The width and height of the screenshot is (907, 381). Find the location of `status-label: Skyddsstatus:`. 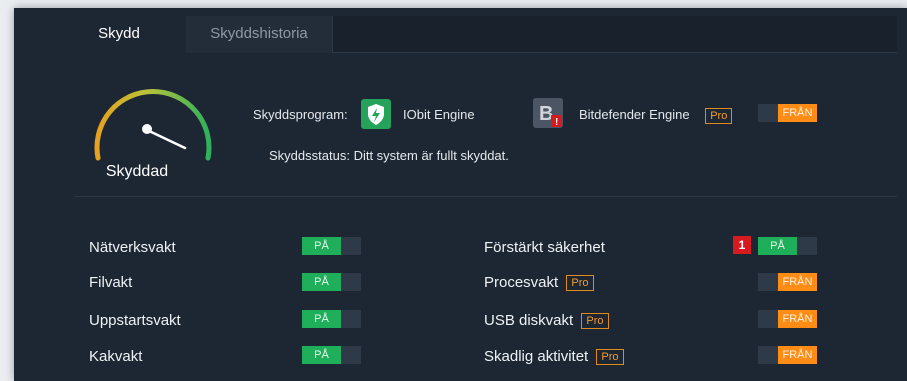

status-label: Skyddsstatus: is located at coordinates (309, 155).